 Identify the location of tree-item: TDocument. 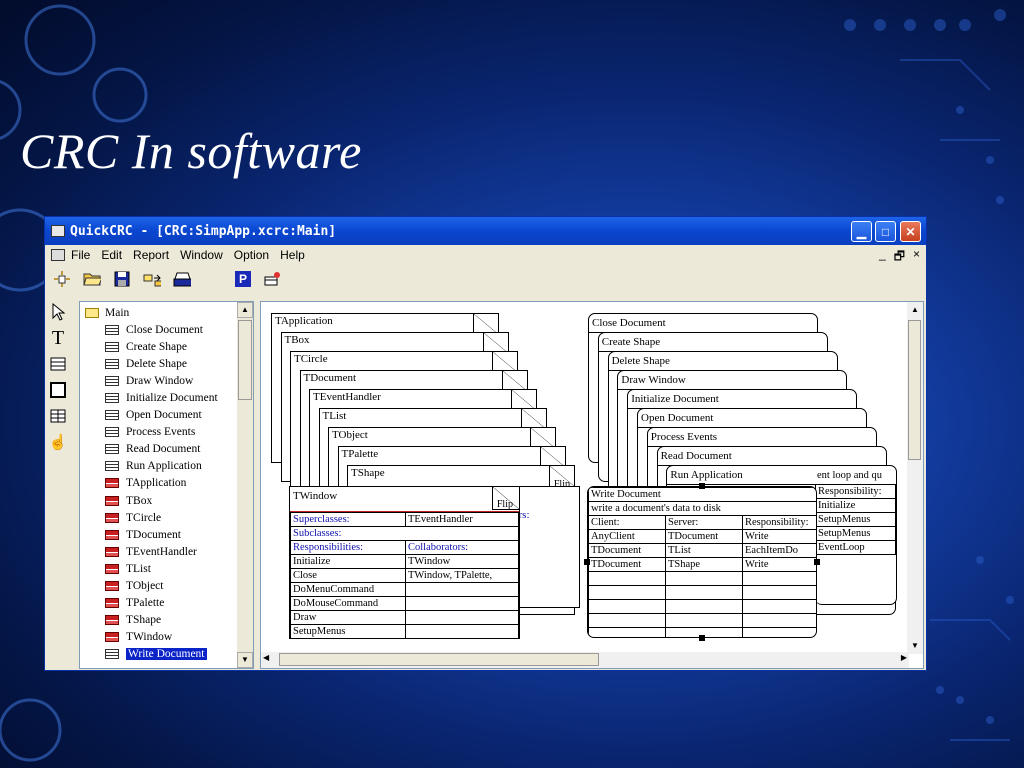
(168, 534).